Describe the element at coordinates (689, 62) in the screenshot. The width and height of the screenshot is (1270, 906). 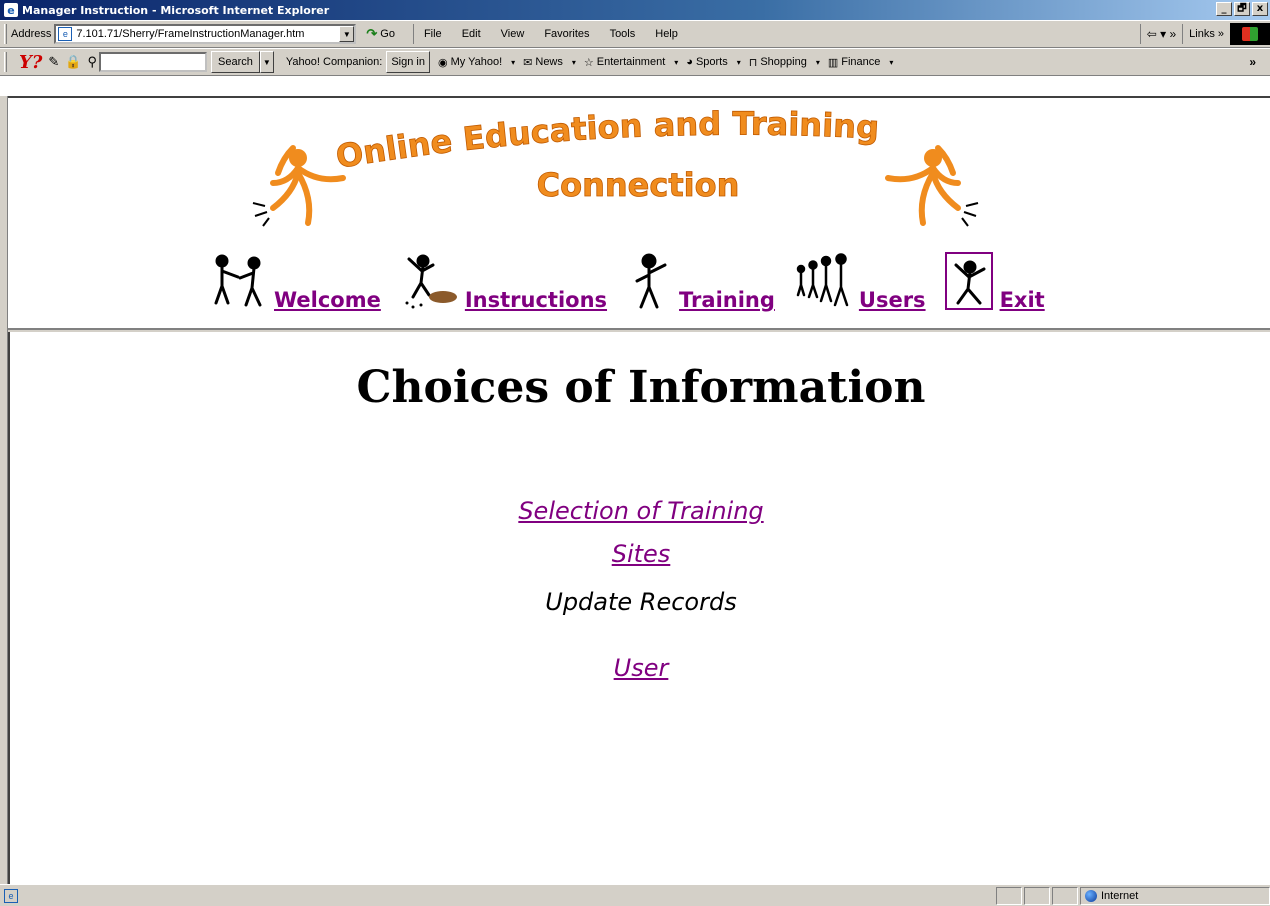
I see `ball-icon: ◕` at that location.